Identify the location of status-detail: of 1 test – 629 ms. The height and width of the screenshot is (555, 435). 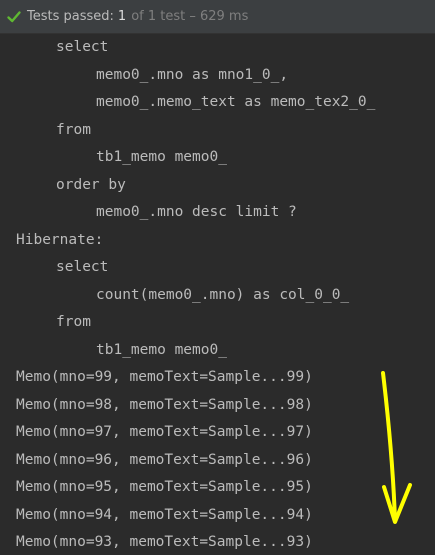
(190, 16).